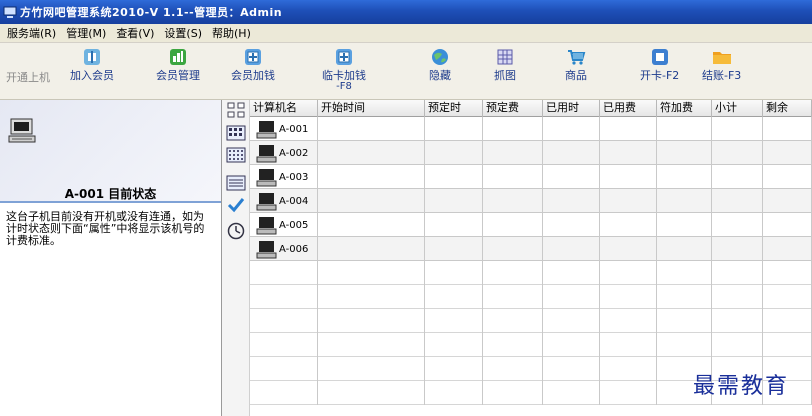  I want to click on status-panel-header: A-001 目前状态, so click(110, 151).